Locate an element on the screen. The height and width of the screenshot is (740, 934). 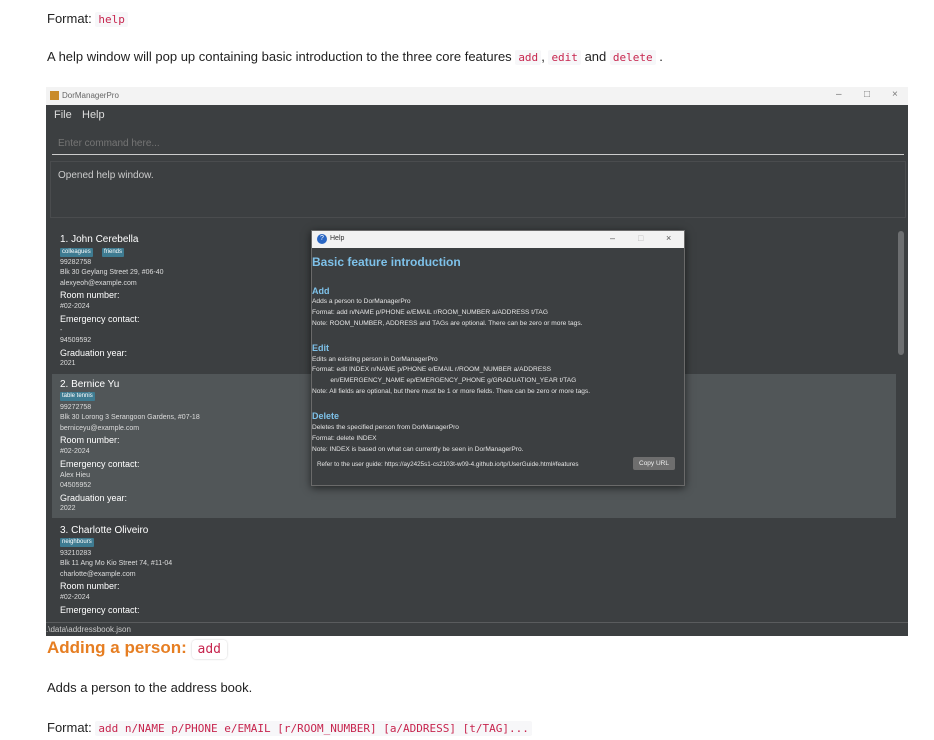
result-display: Opened help window. is located at coordinates (478, 189).